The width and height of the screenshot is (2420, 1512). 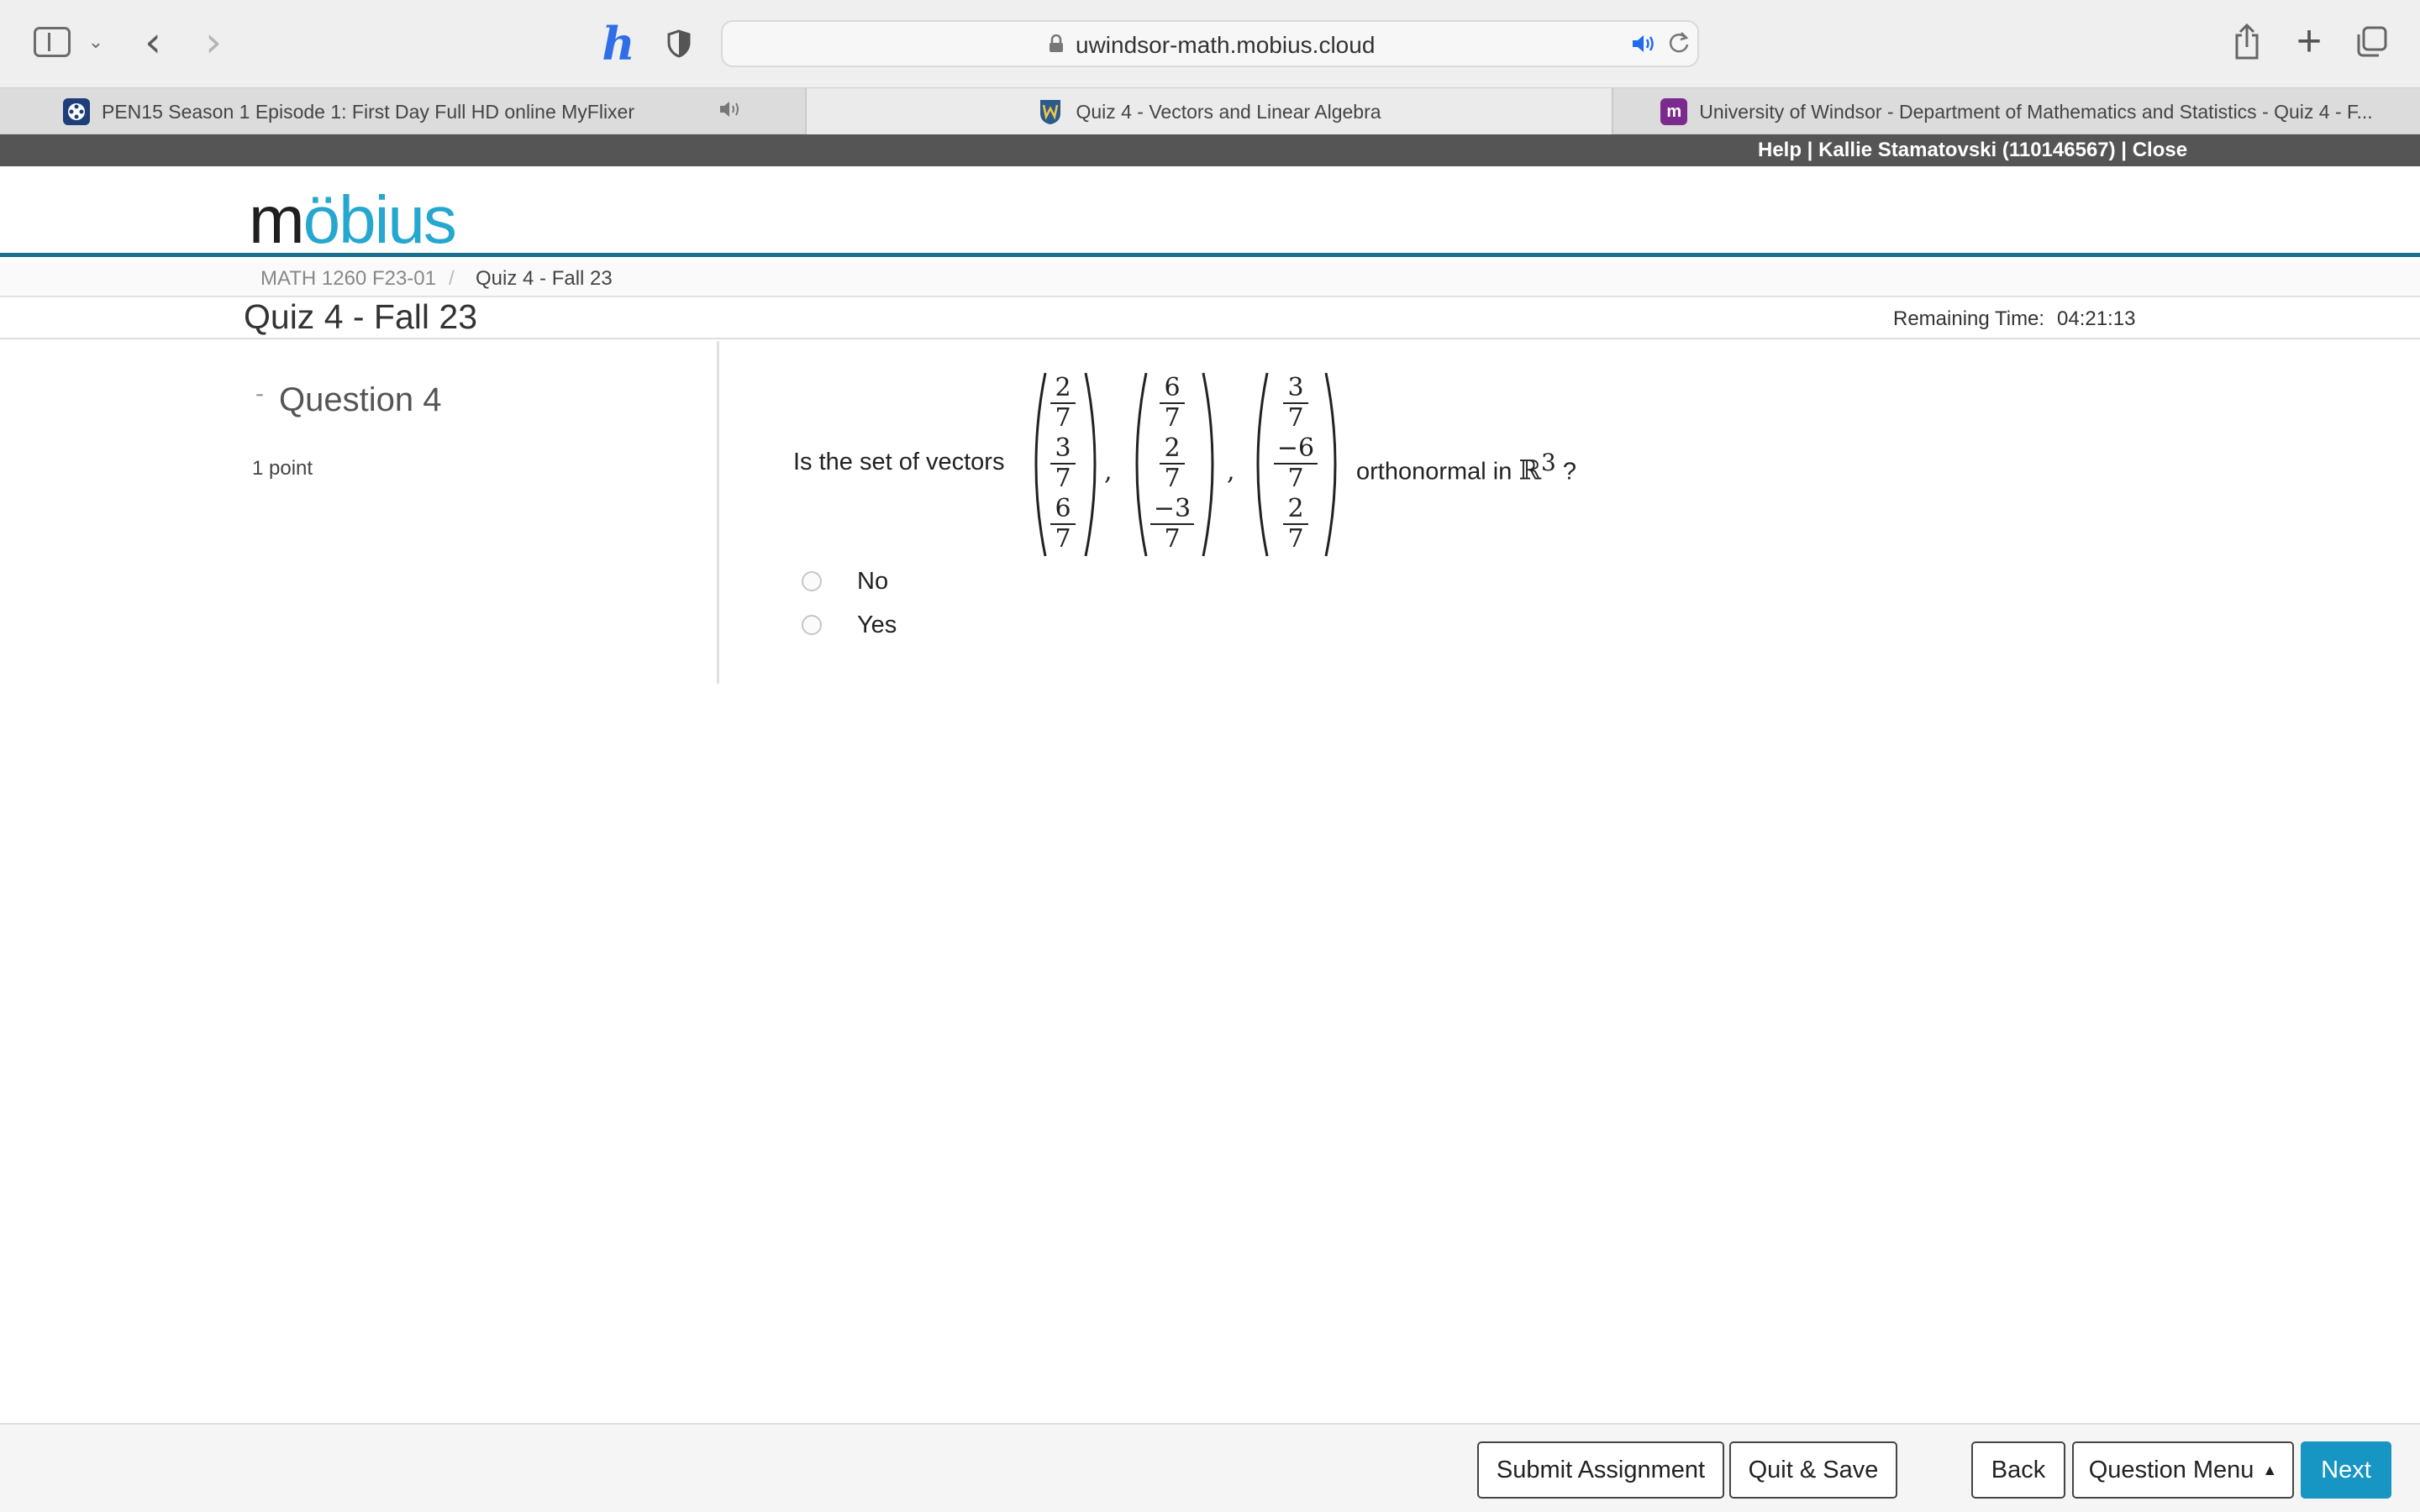 What do you see at coordinates (845, 581) in the screenshot?
I see `answer-option-no: No` at bounding box center [845, 581].